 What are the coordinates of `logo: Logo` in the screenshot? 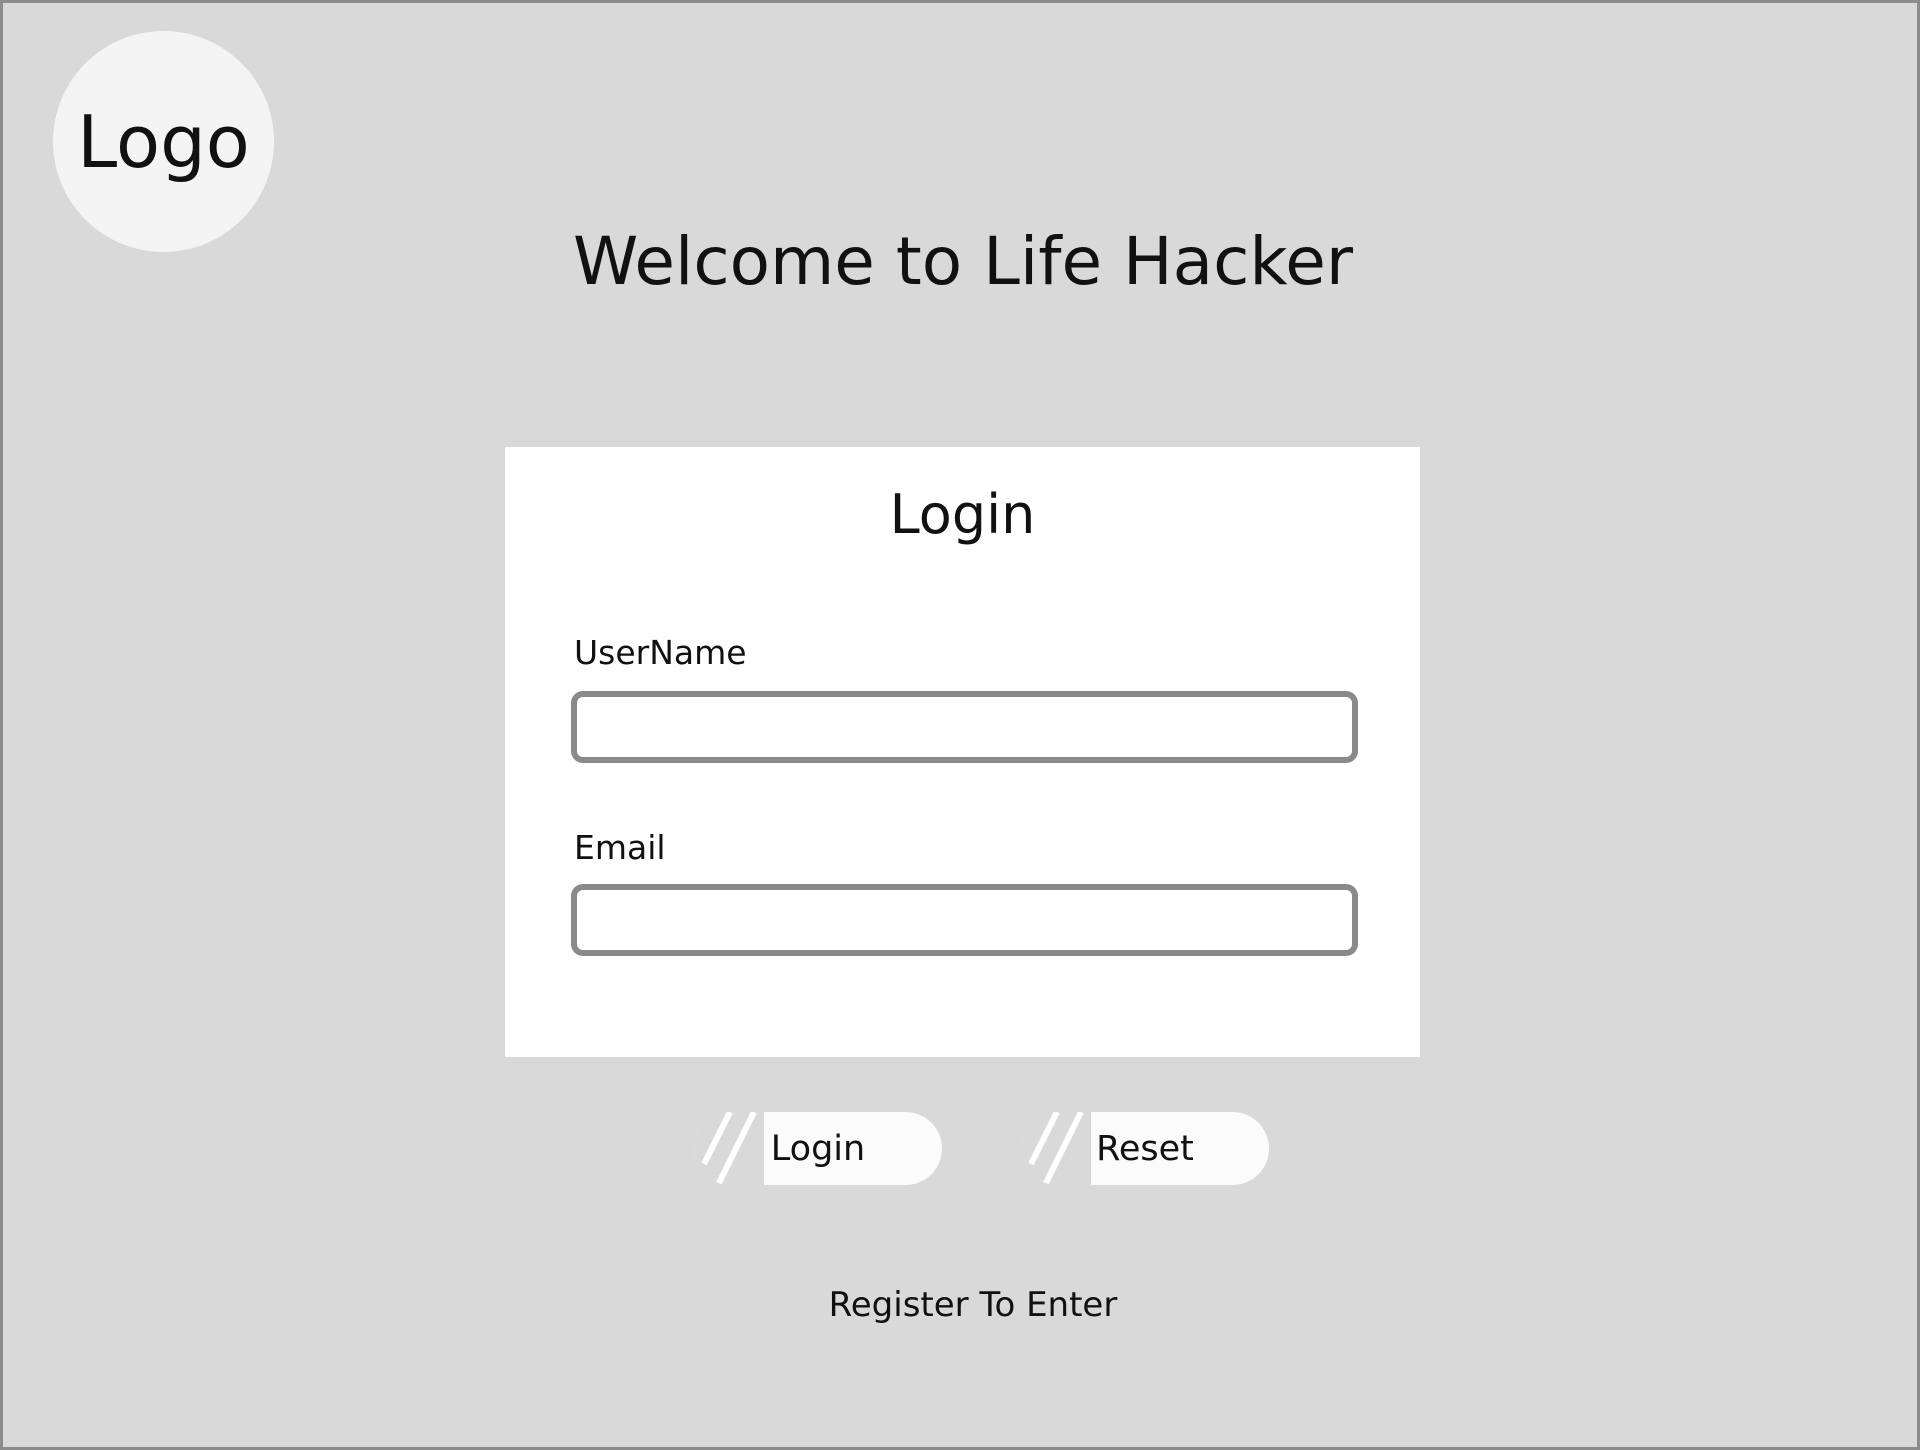 It's located at (163, 141).